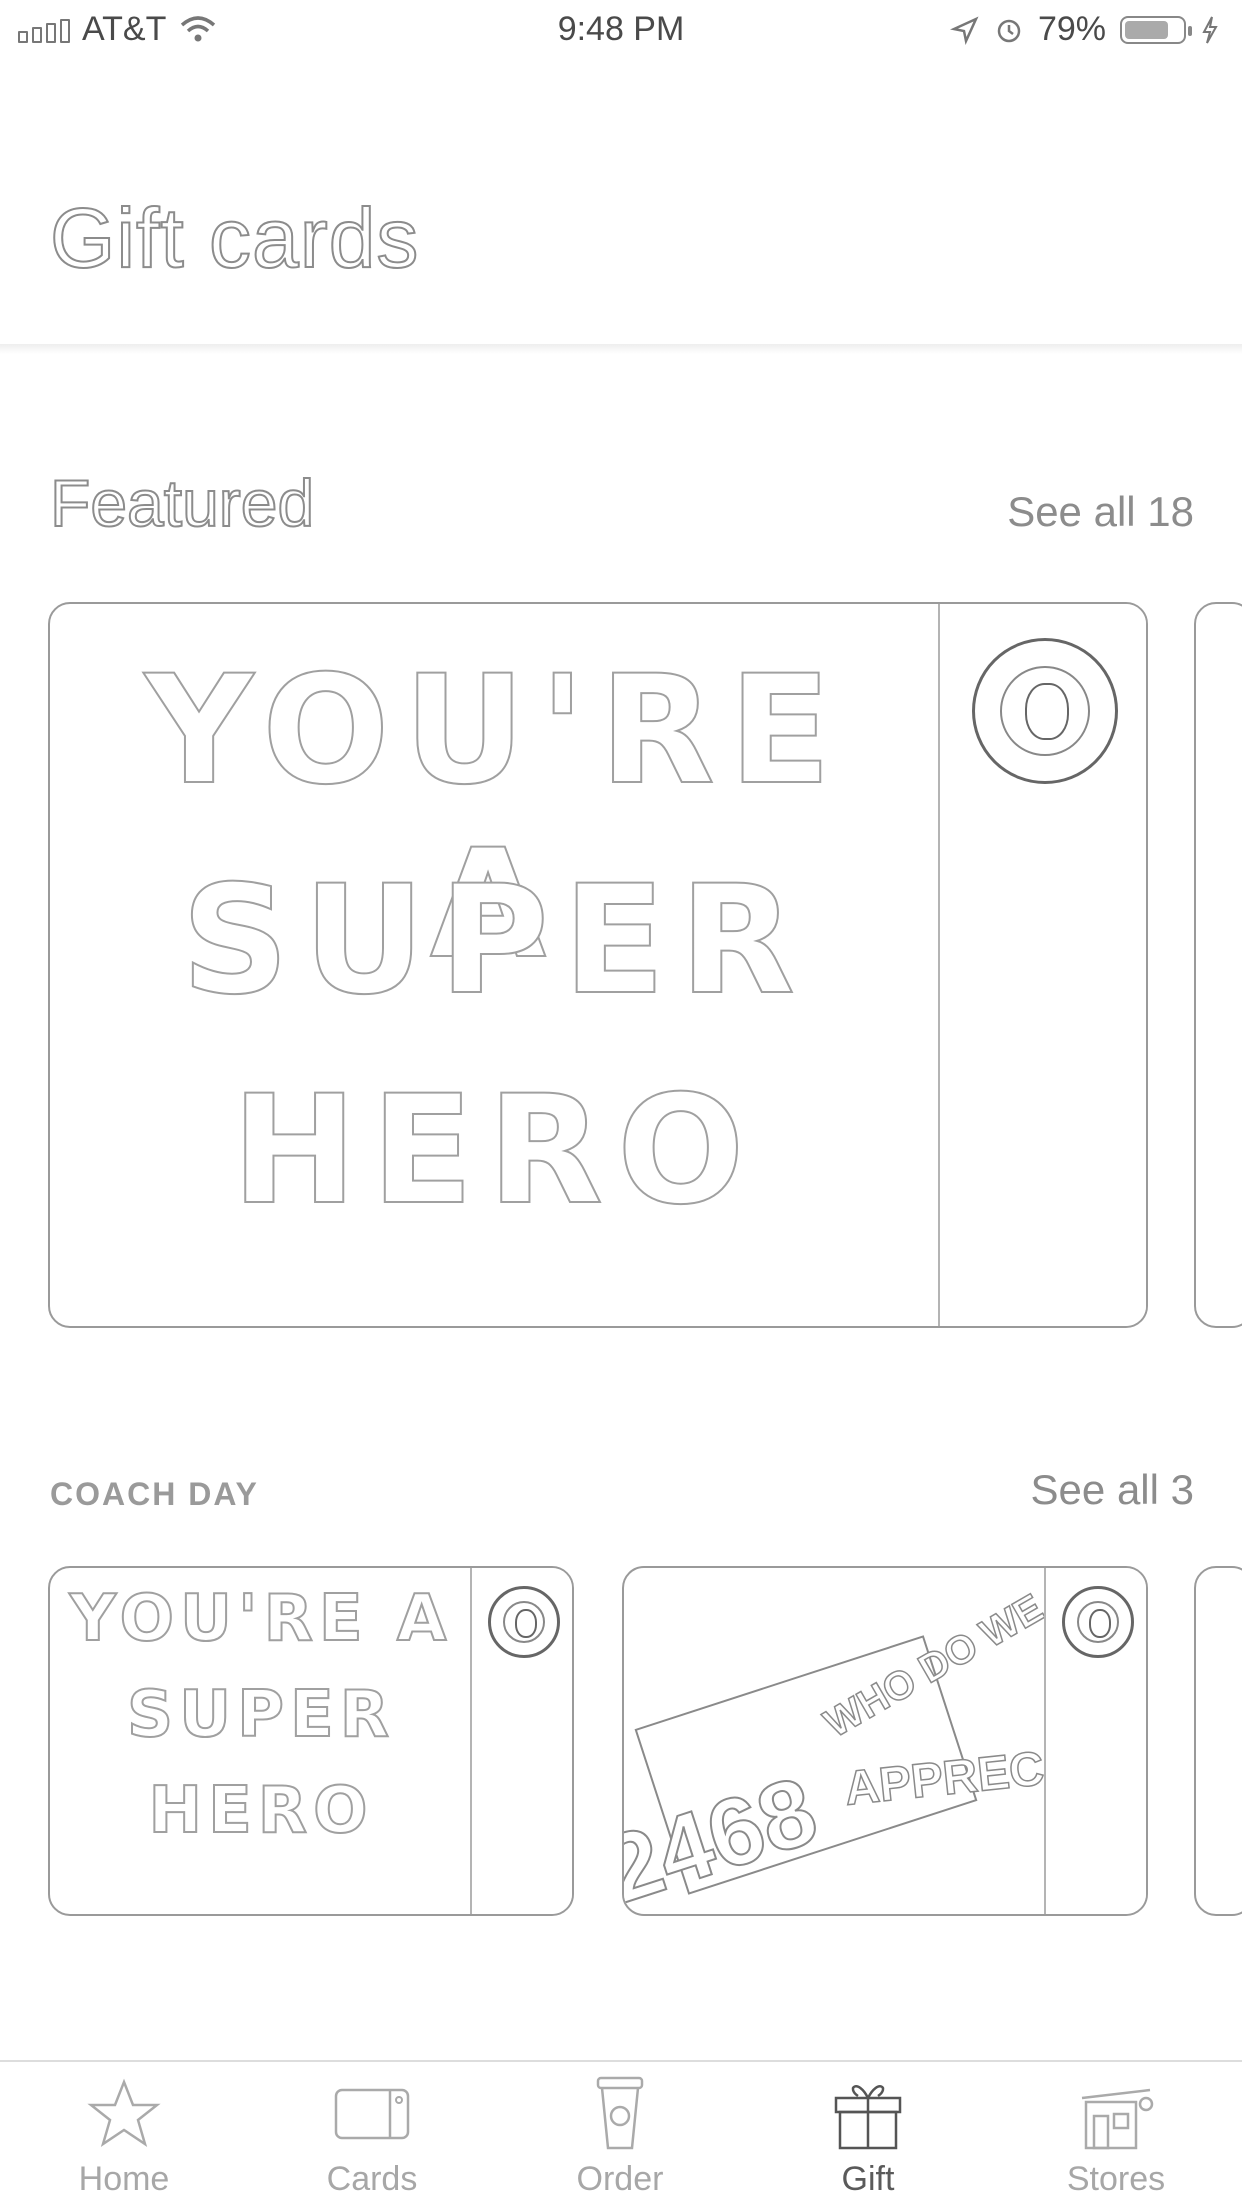 The height and width of the screenshot is (2208, 1242). I want to click on cup-icon, so click(620, 2113).